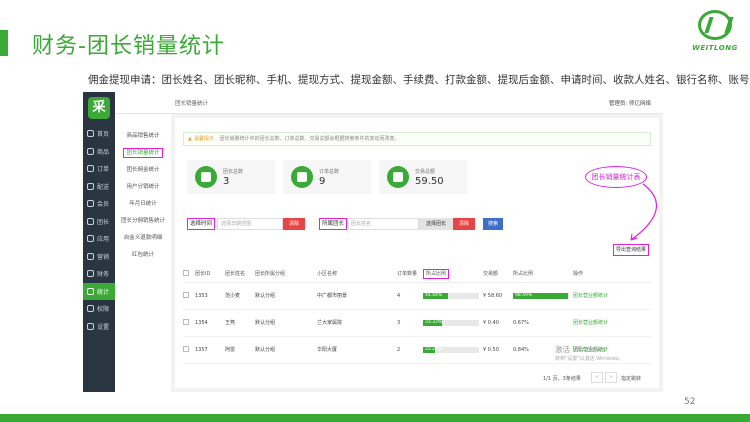  Describe the element at coordinates (99, 169) in the screenshot. I see `sidebar-item: 订单` at that location.